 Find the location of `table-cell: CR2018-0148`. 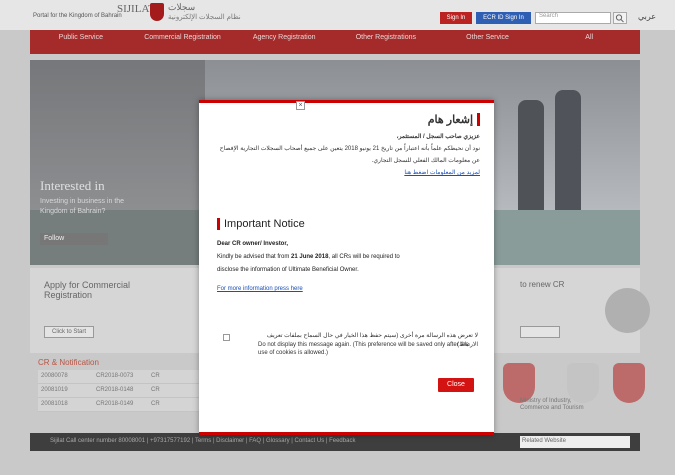

table-cell: CR2018-0148 is located at coordinates (115, 390).